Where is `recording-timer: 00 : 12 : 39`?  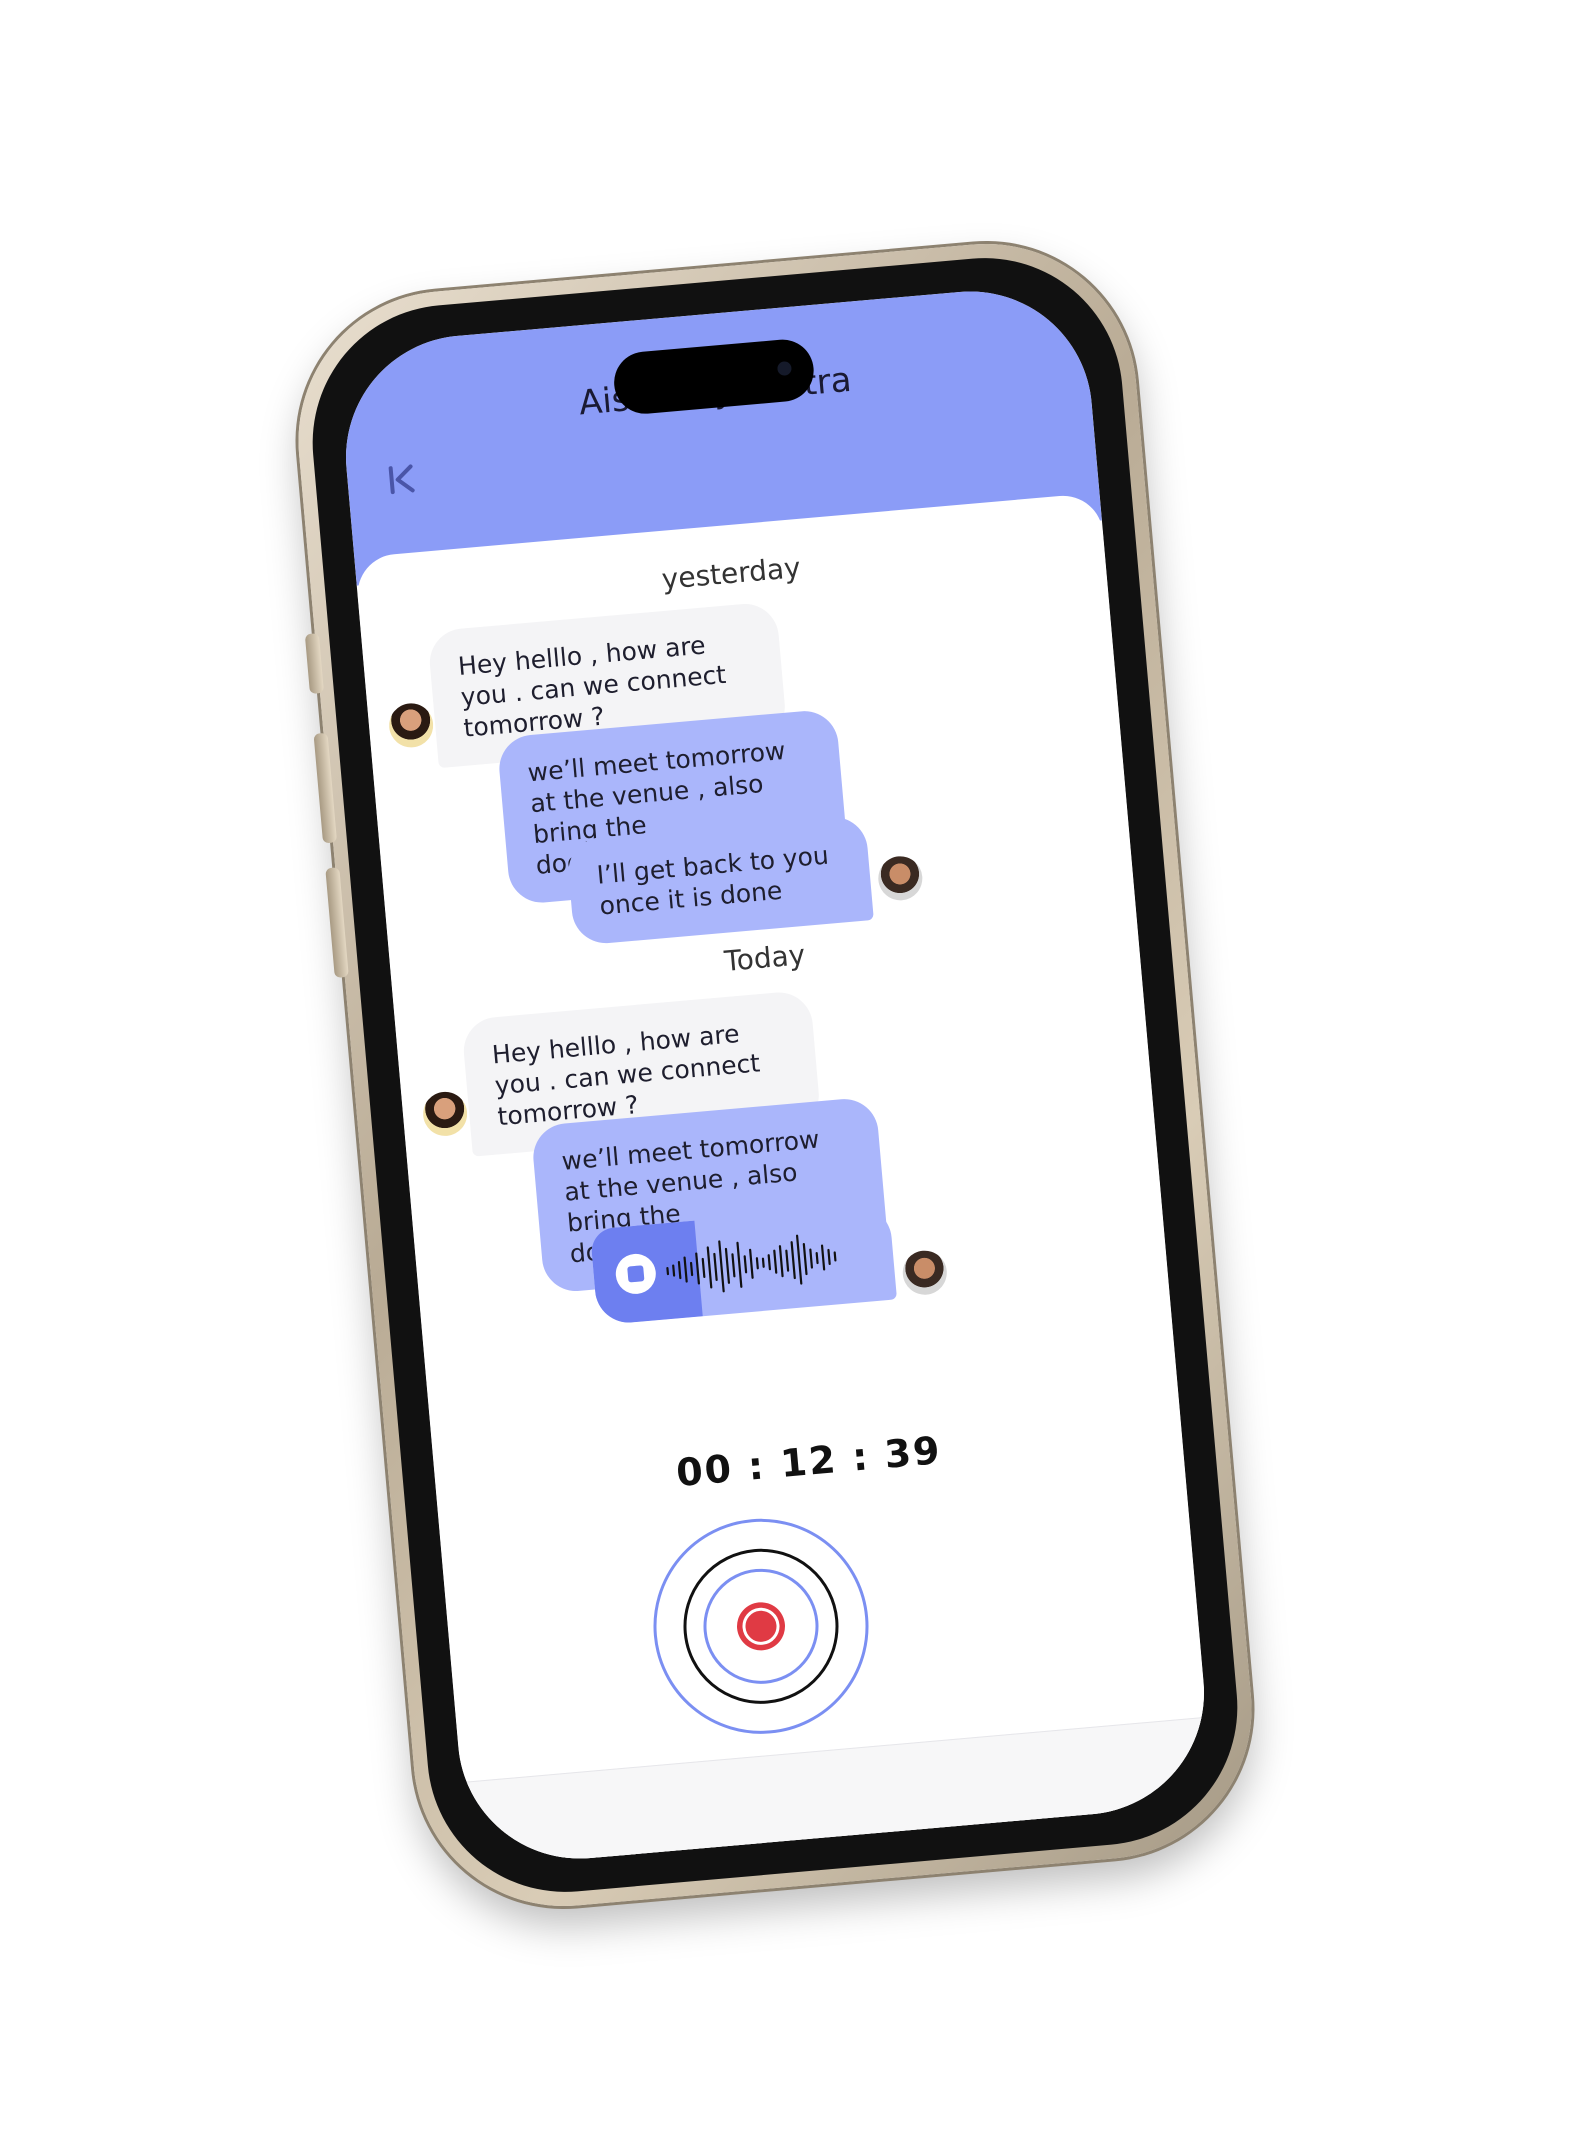 recording-timer: 00 : 12 : 39 is located at coordinates (809, 1462).